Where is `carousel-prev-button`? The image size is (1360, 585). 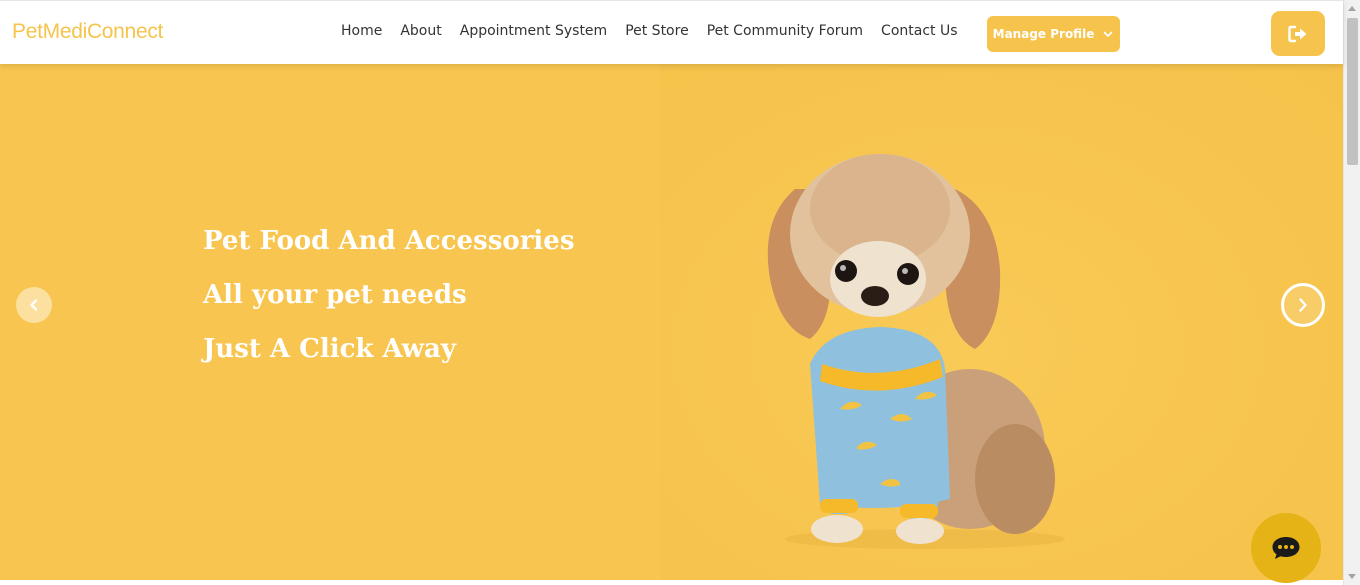 carousel-prev-button is located at coordinates (34, 305).